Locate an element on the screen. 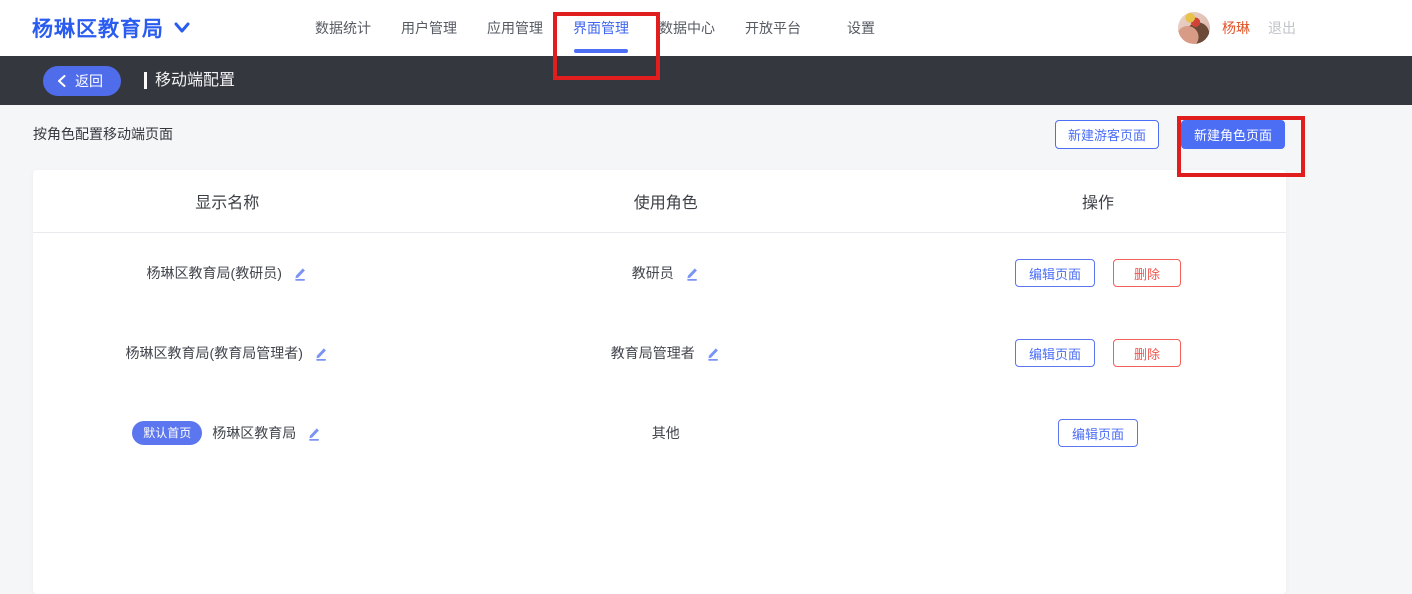  table-row: 默认首页 杨琳区教育局 其他 编辑页面 is located at coordinates (659, 433).